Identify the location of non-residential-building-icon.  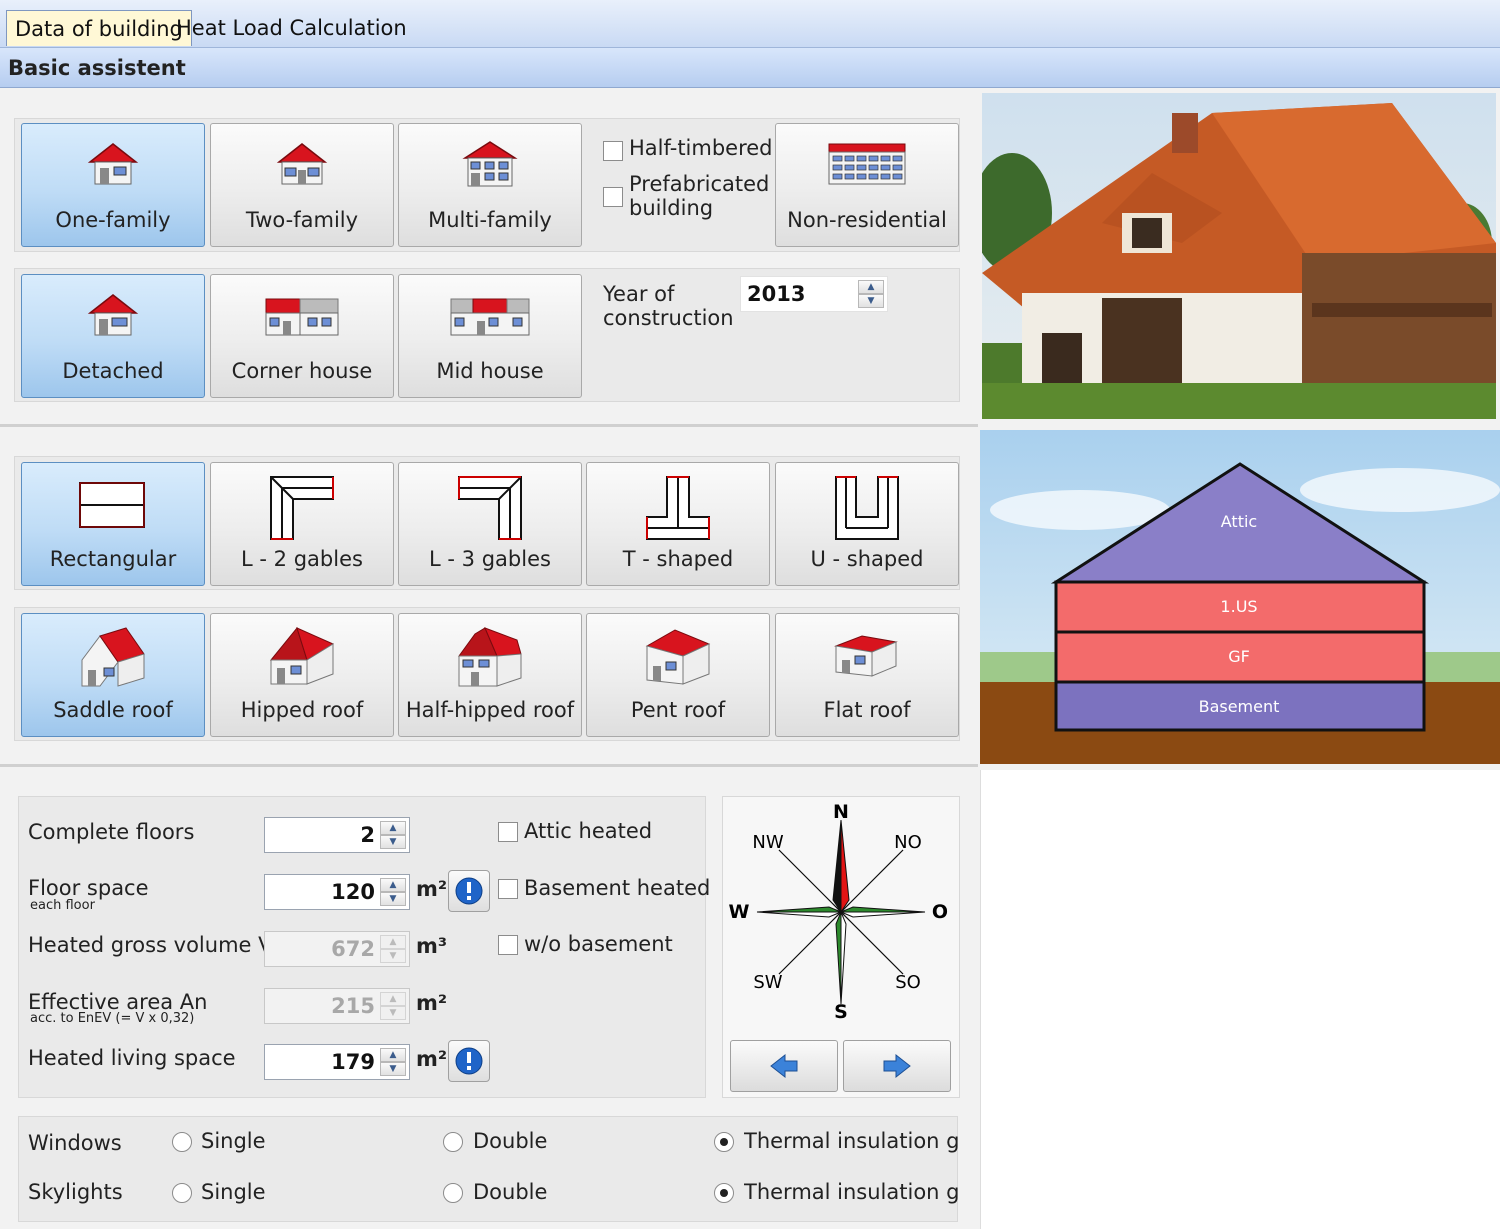
(867, 164).